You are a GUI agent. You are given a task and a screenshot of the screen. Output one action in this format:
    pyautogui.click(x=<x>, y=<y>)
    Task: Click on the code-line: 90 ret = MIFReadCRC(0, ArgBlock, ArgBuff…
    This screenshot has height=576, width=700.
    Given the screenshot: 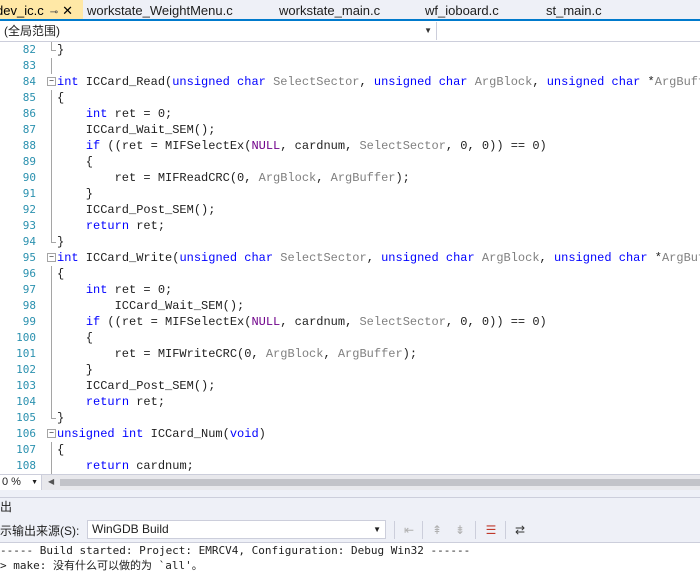 What is the action you would take?
    pyautogui.click(x=350, y=178)
    